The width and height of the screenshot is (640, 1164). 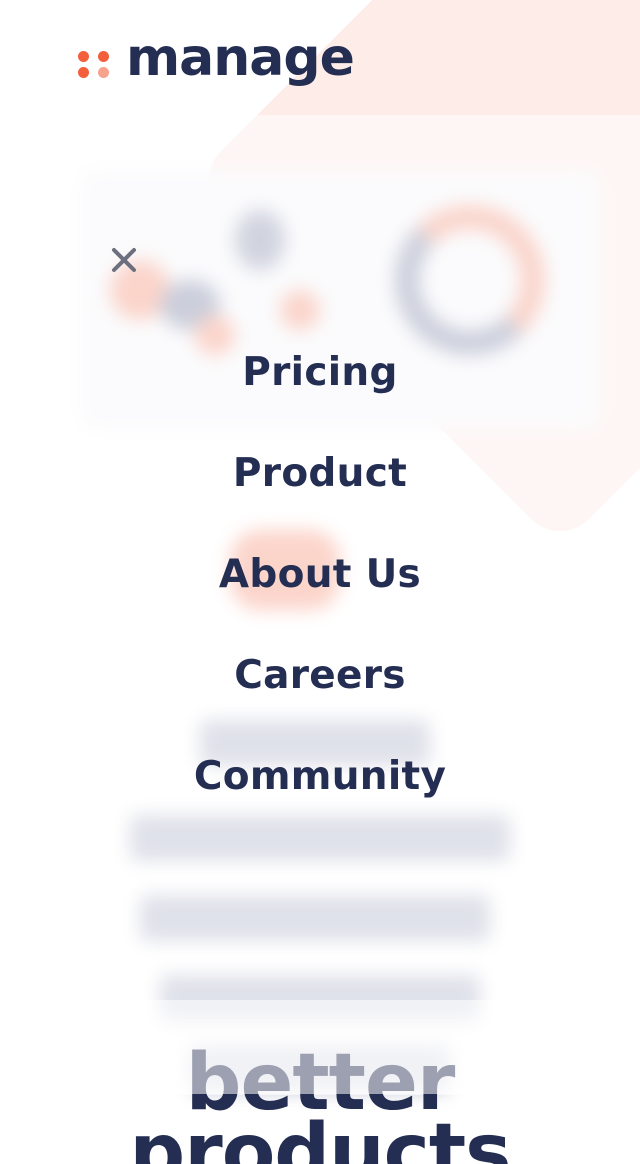 What do you see at coordinates (320, 1136) in the screenshot?
I see `hero-headline-line: products` at bounding box center [320, 1136].